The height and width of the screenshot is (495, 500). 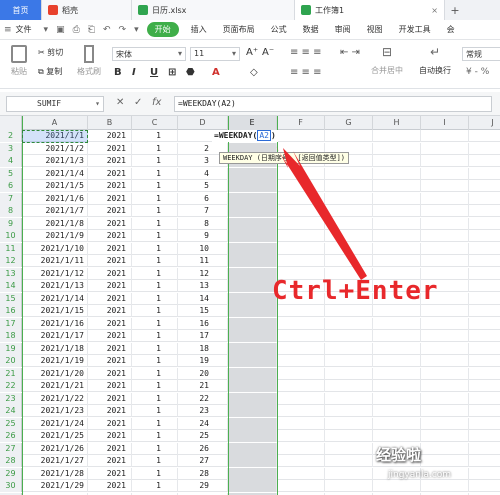 What do you see at coordinates (420, 475) in the screenshot?
I see `watermark-url: jingyanla.com` at bounding box center [420, 475].